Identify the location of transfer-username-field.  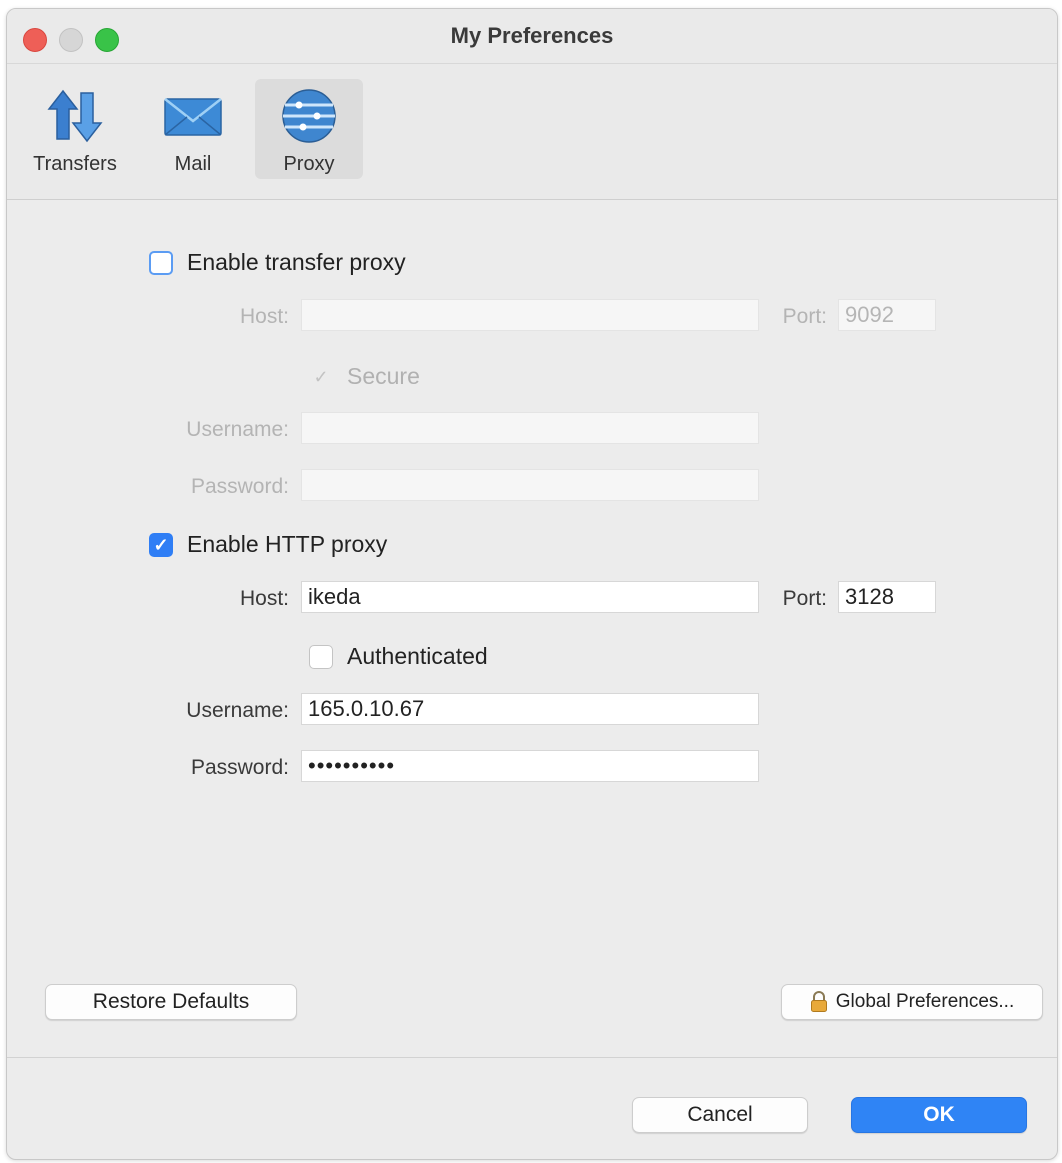
(530, 428).